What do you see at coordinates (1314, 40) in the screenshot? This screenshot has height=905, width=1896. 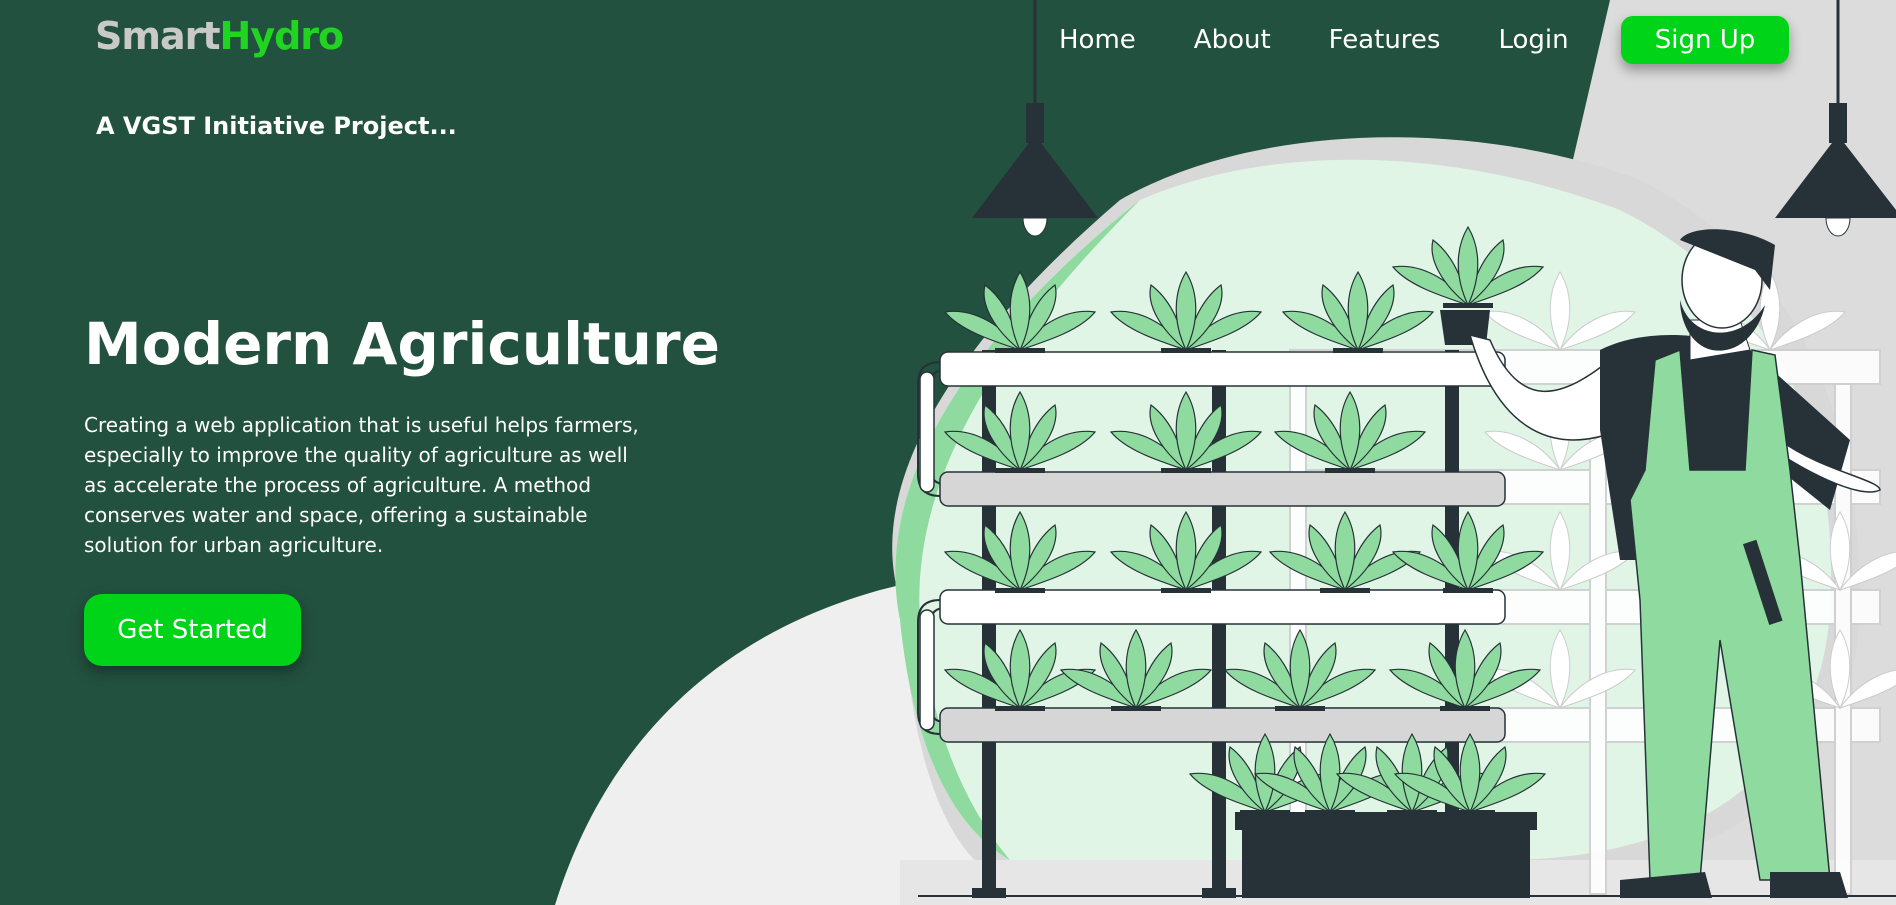 I see `main-nav: Home About Features Login` at bounding box center [1314, 40].